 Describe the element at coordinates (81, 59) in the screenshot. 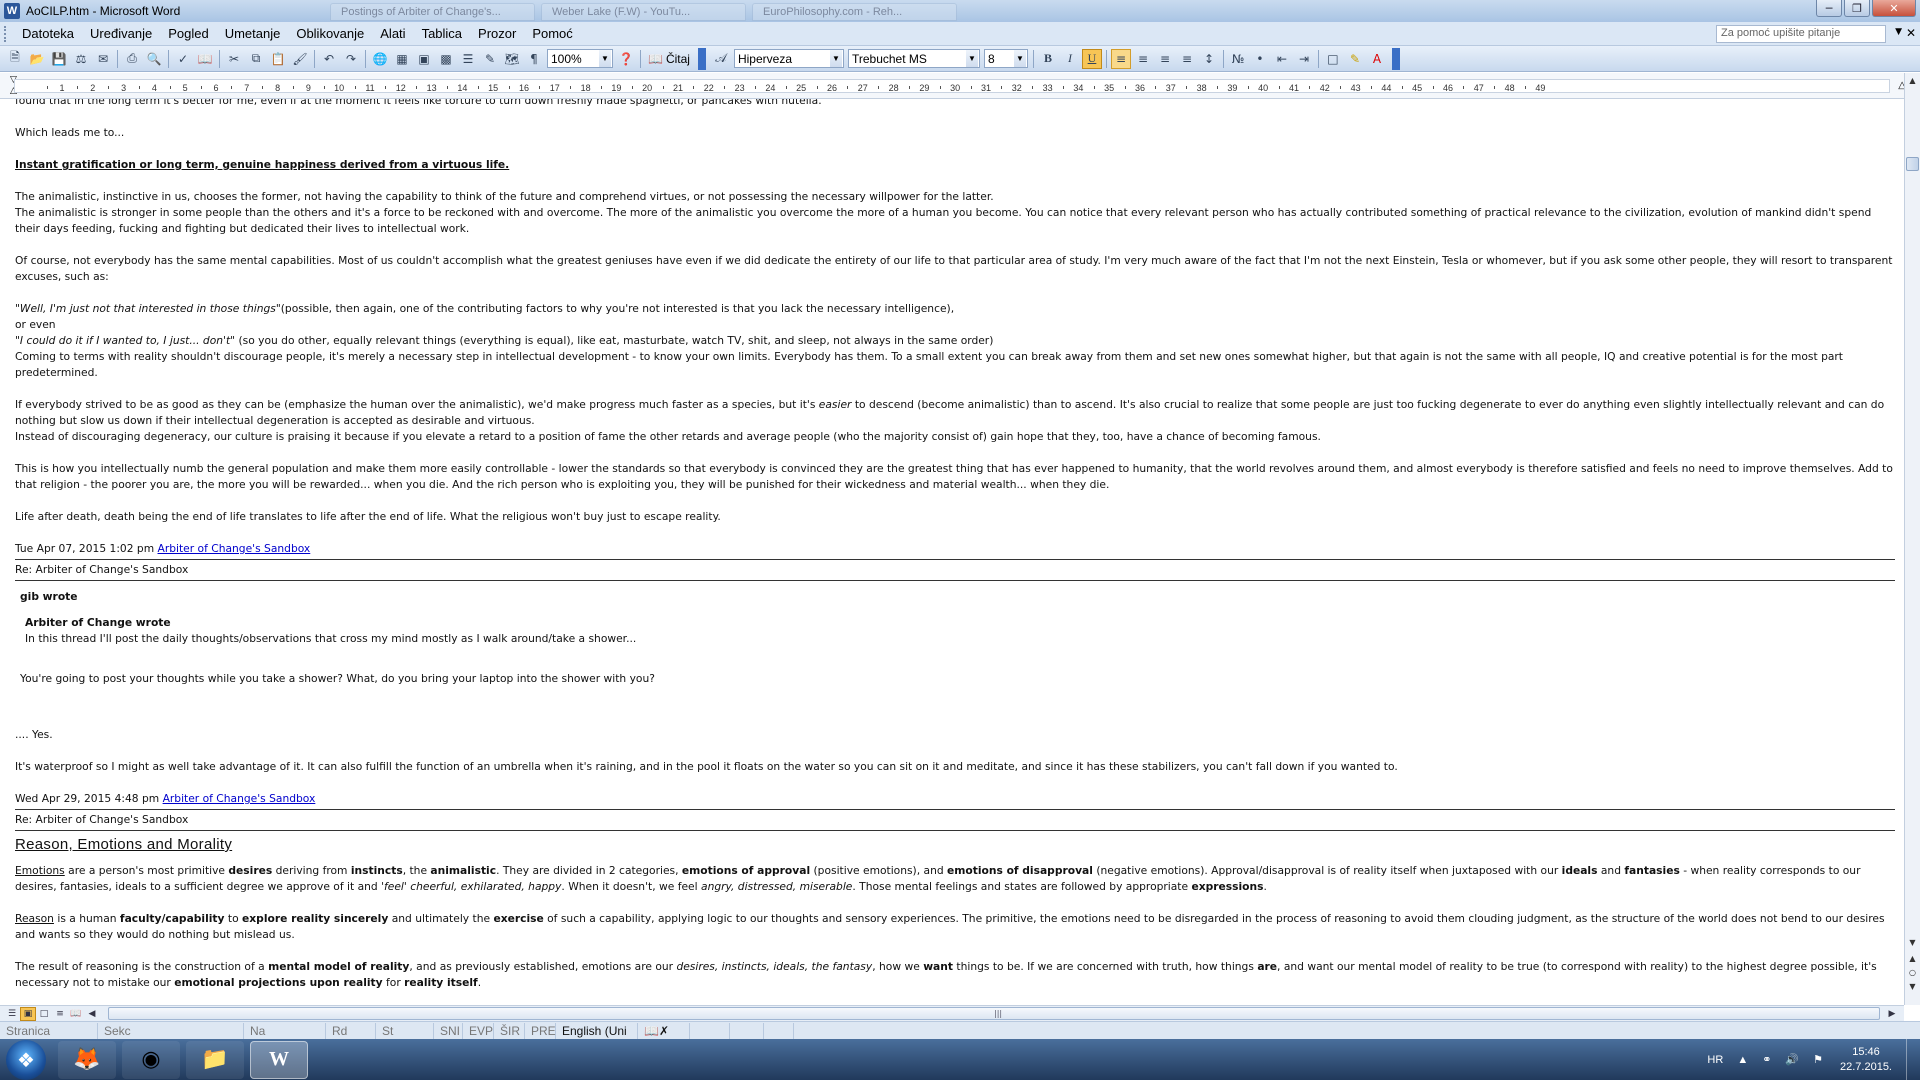

I see `permission-icon: ⚖` at that location.